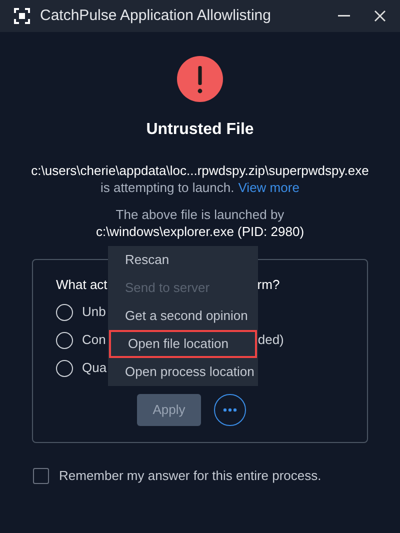 Image resolution: width=400 pixels, height=533 pixels. Describe the element at coordinates (94, 312) in the screenshot. I see `option-label: Unb` at that location.